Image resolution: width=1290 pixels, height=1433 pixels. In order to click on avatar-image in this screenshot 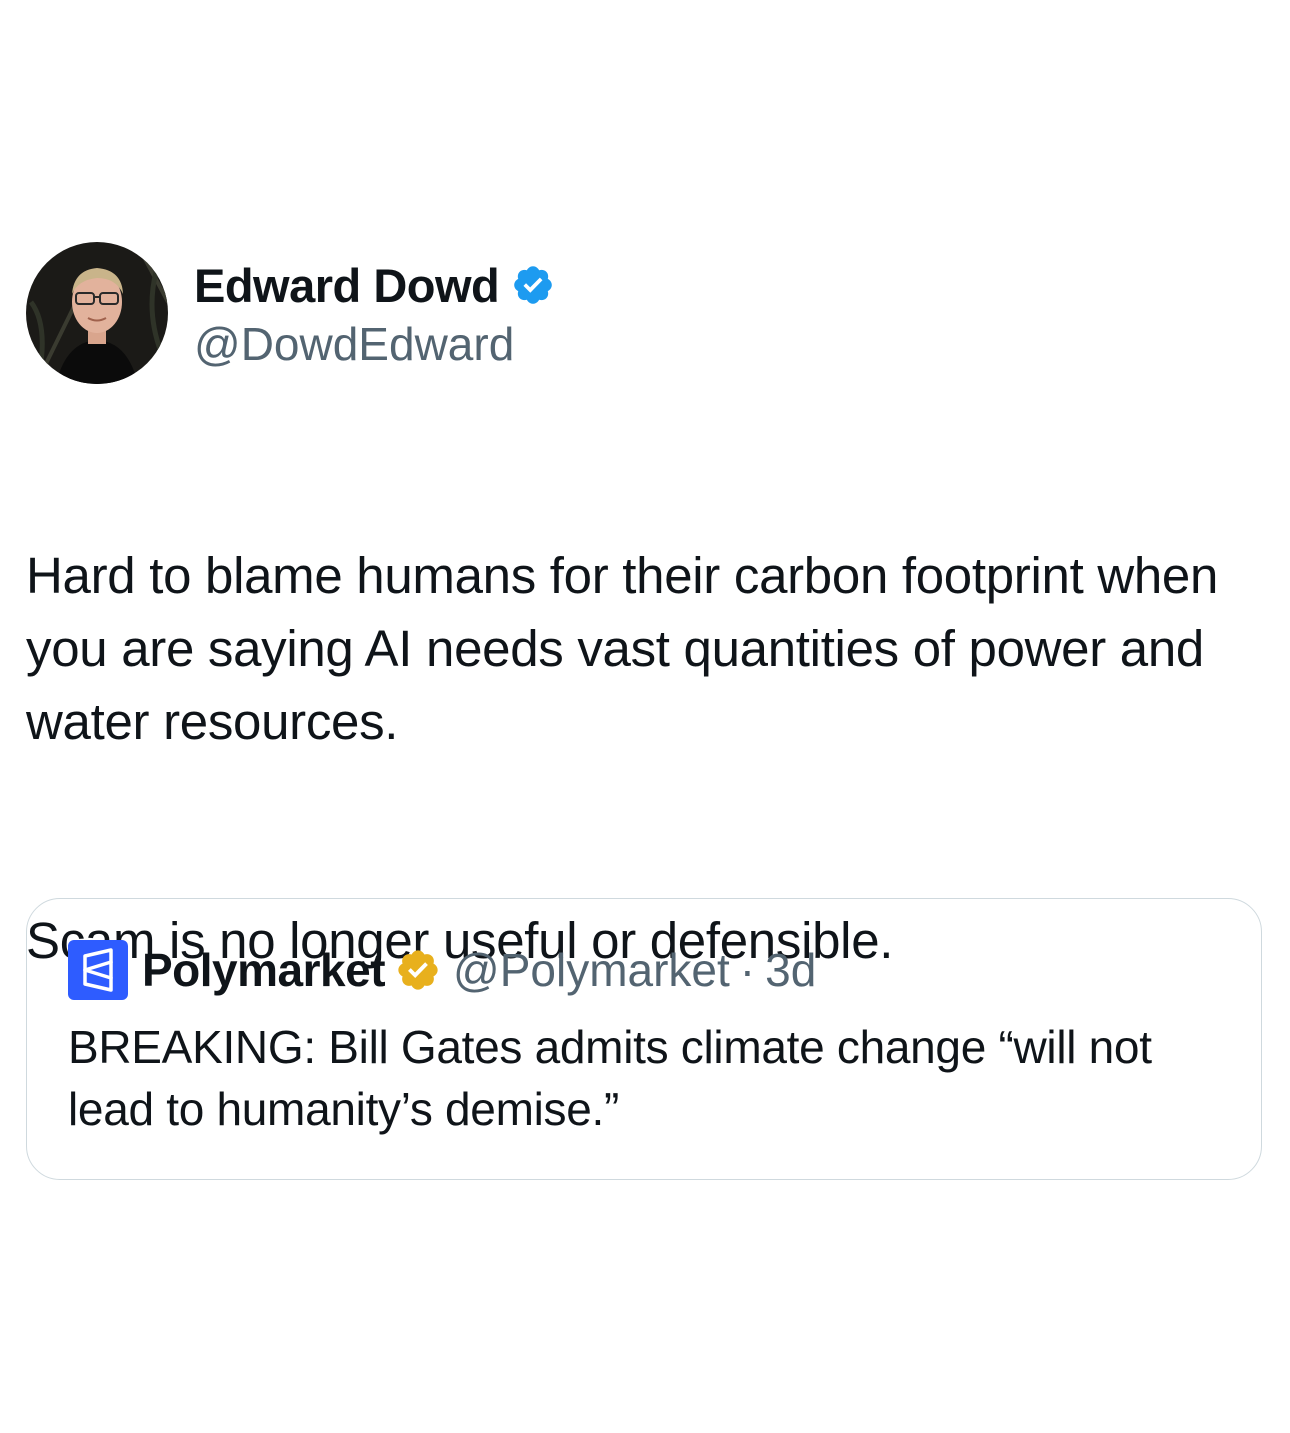, I will do `click(97, 313)`.